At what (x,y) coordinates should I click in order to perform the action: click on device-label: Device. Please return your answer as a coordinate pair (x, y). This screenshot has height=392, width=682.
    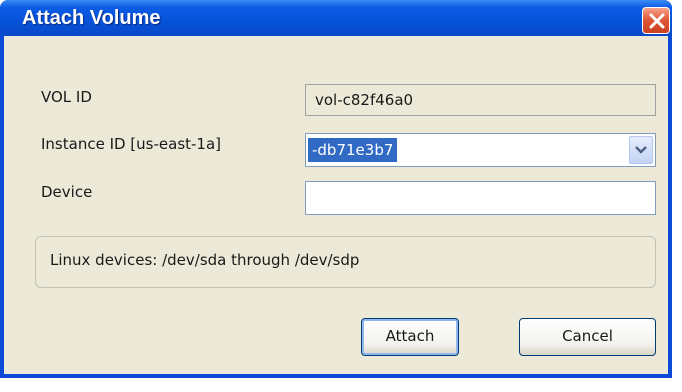
    Looking at the image, I should click on (67, 192).